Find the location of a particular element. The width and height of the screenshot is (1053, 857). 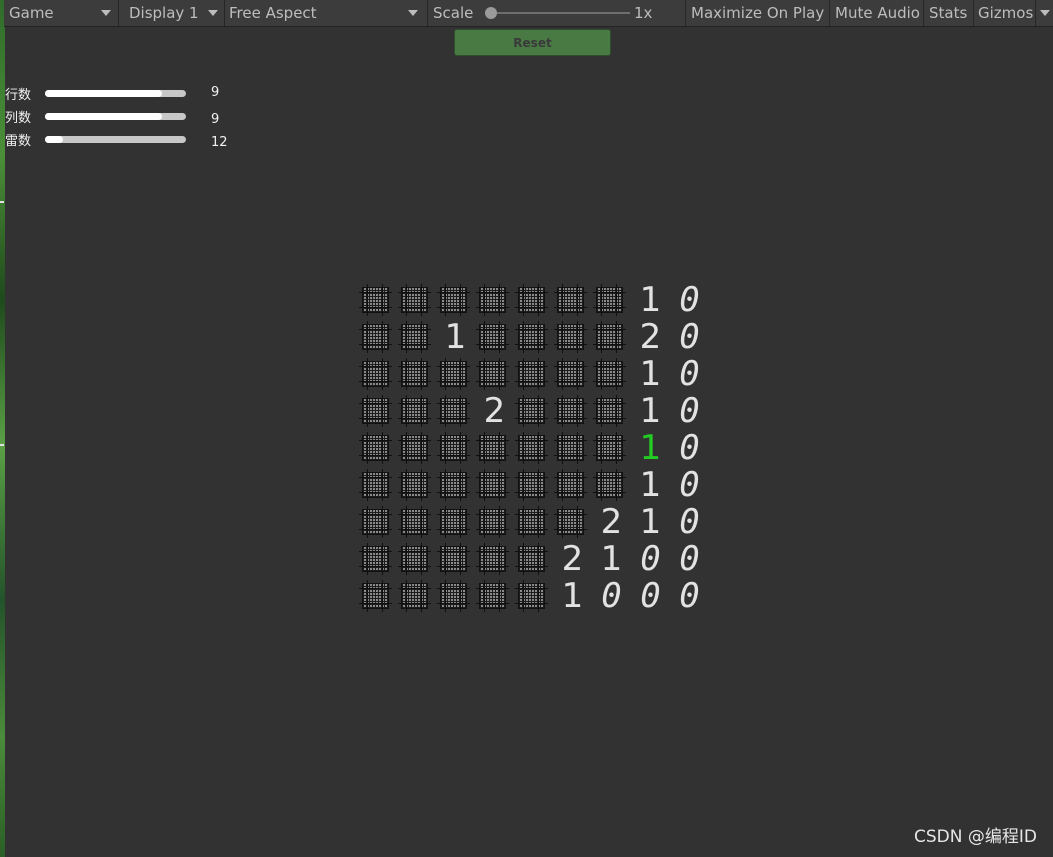

gizmos-toggle: Gizmos is located at coordinates (1005, 13).